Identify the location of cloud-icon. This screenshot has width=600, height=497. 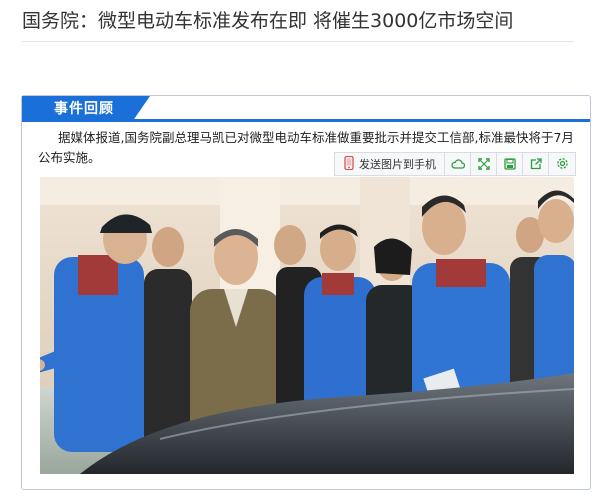
(457, 164).